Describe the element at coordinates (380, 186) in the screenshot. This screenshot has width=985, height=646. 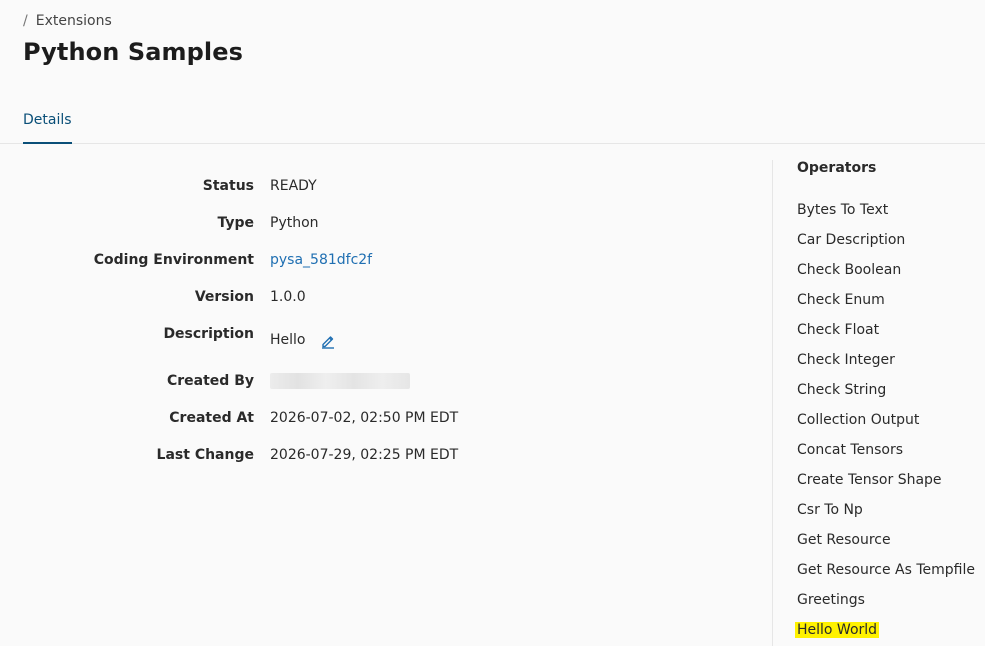
I see `status-row: Status READY` at that location.